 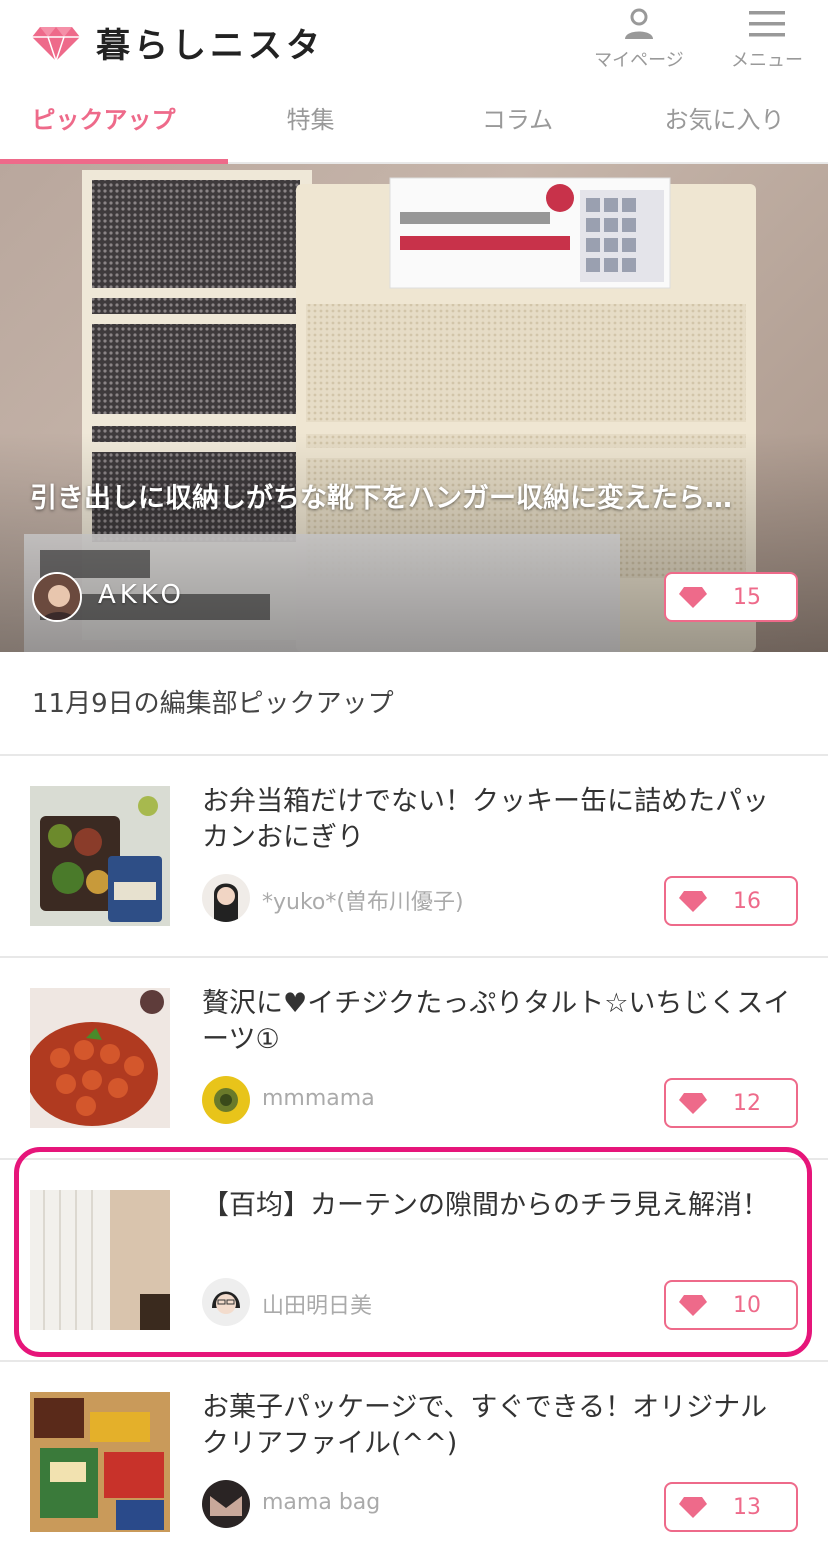 I want to click on app-header: 暮らしニスタ マイページ メニュー, so click(x=414, y=41).